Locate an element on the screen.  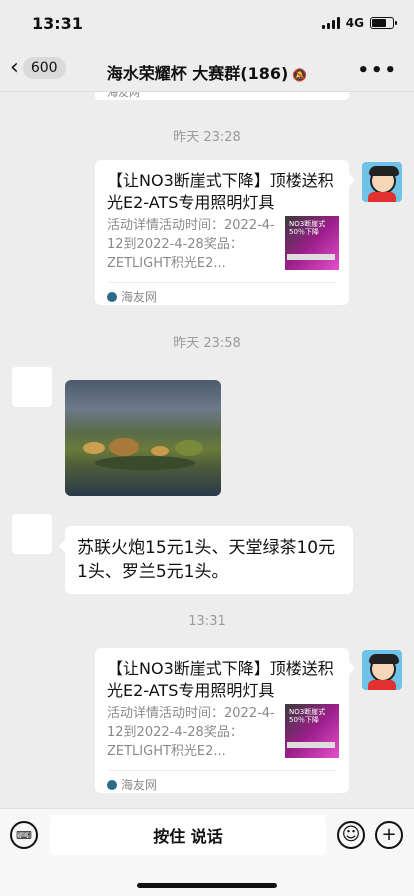
more-actions-button: + is located at coordinates (389, 835).